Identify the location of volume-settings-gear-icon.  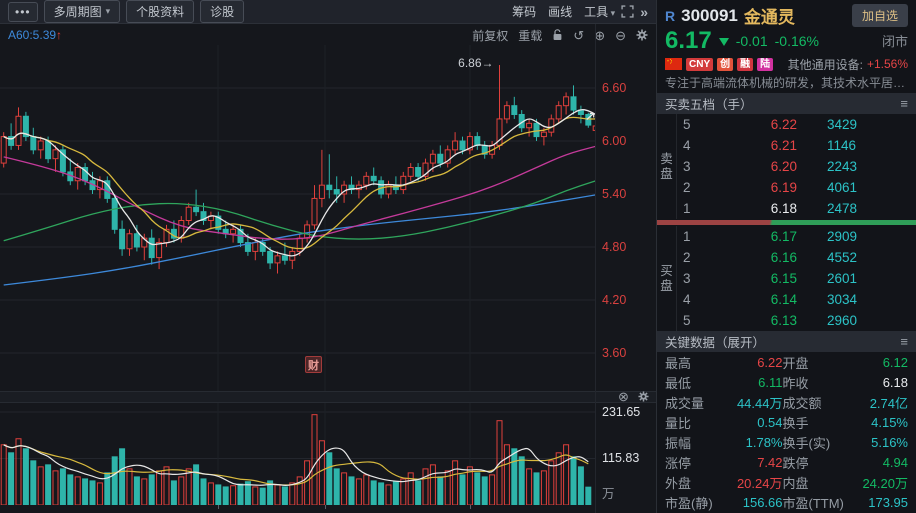
(643, 396).